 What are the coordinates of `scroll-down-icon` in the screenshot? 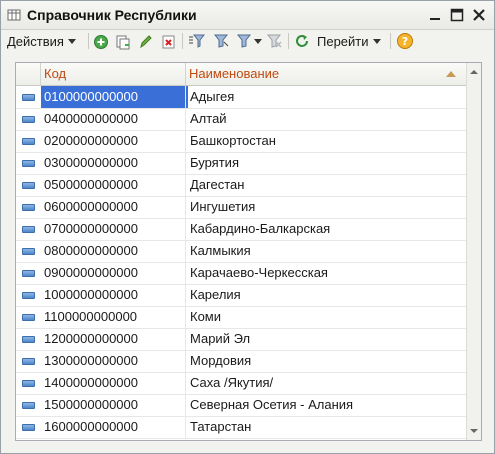 It's located at (474, 431).